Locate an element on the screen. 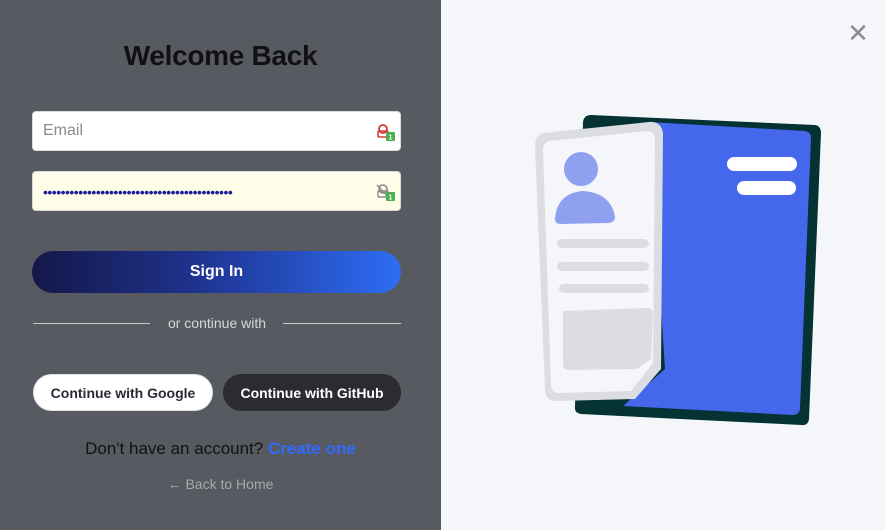  signup-prompt: Don't have an account? Create one is located at coordinates (220, 449).